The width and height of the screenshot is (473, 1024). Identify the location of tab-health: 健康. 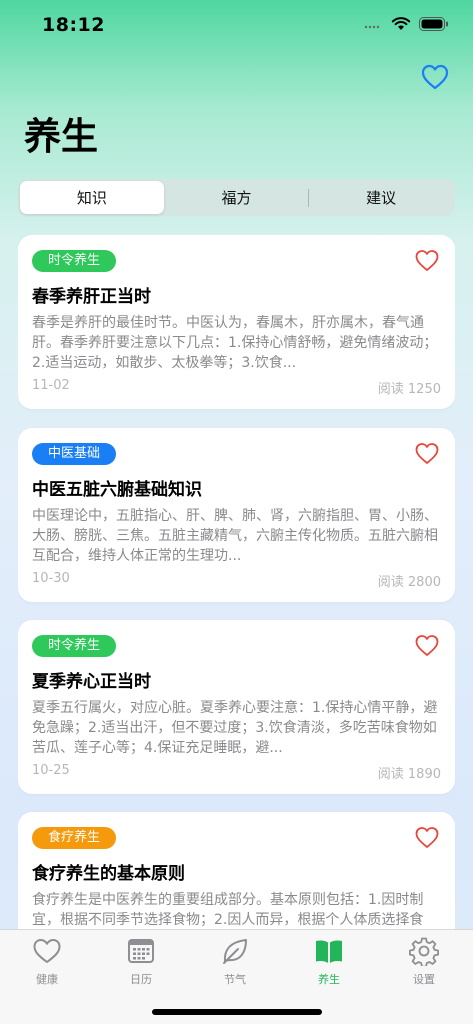
(47, 963).